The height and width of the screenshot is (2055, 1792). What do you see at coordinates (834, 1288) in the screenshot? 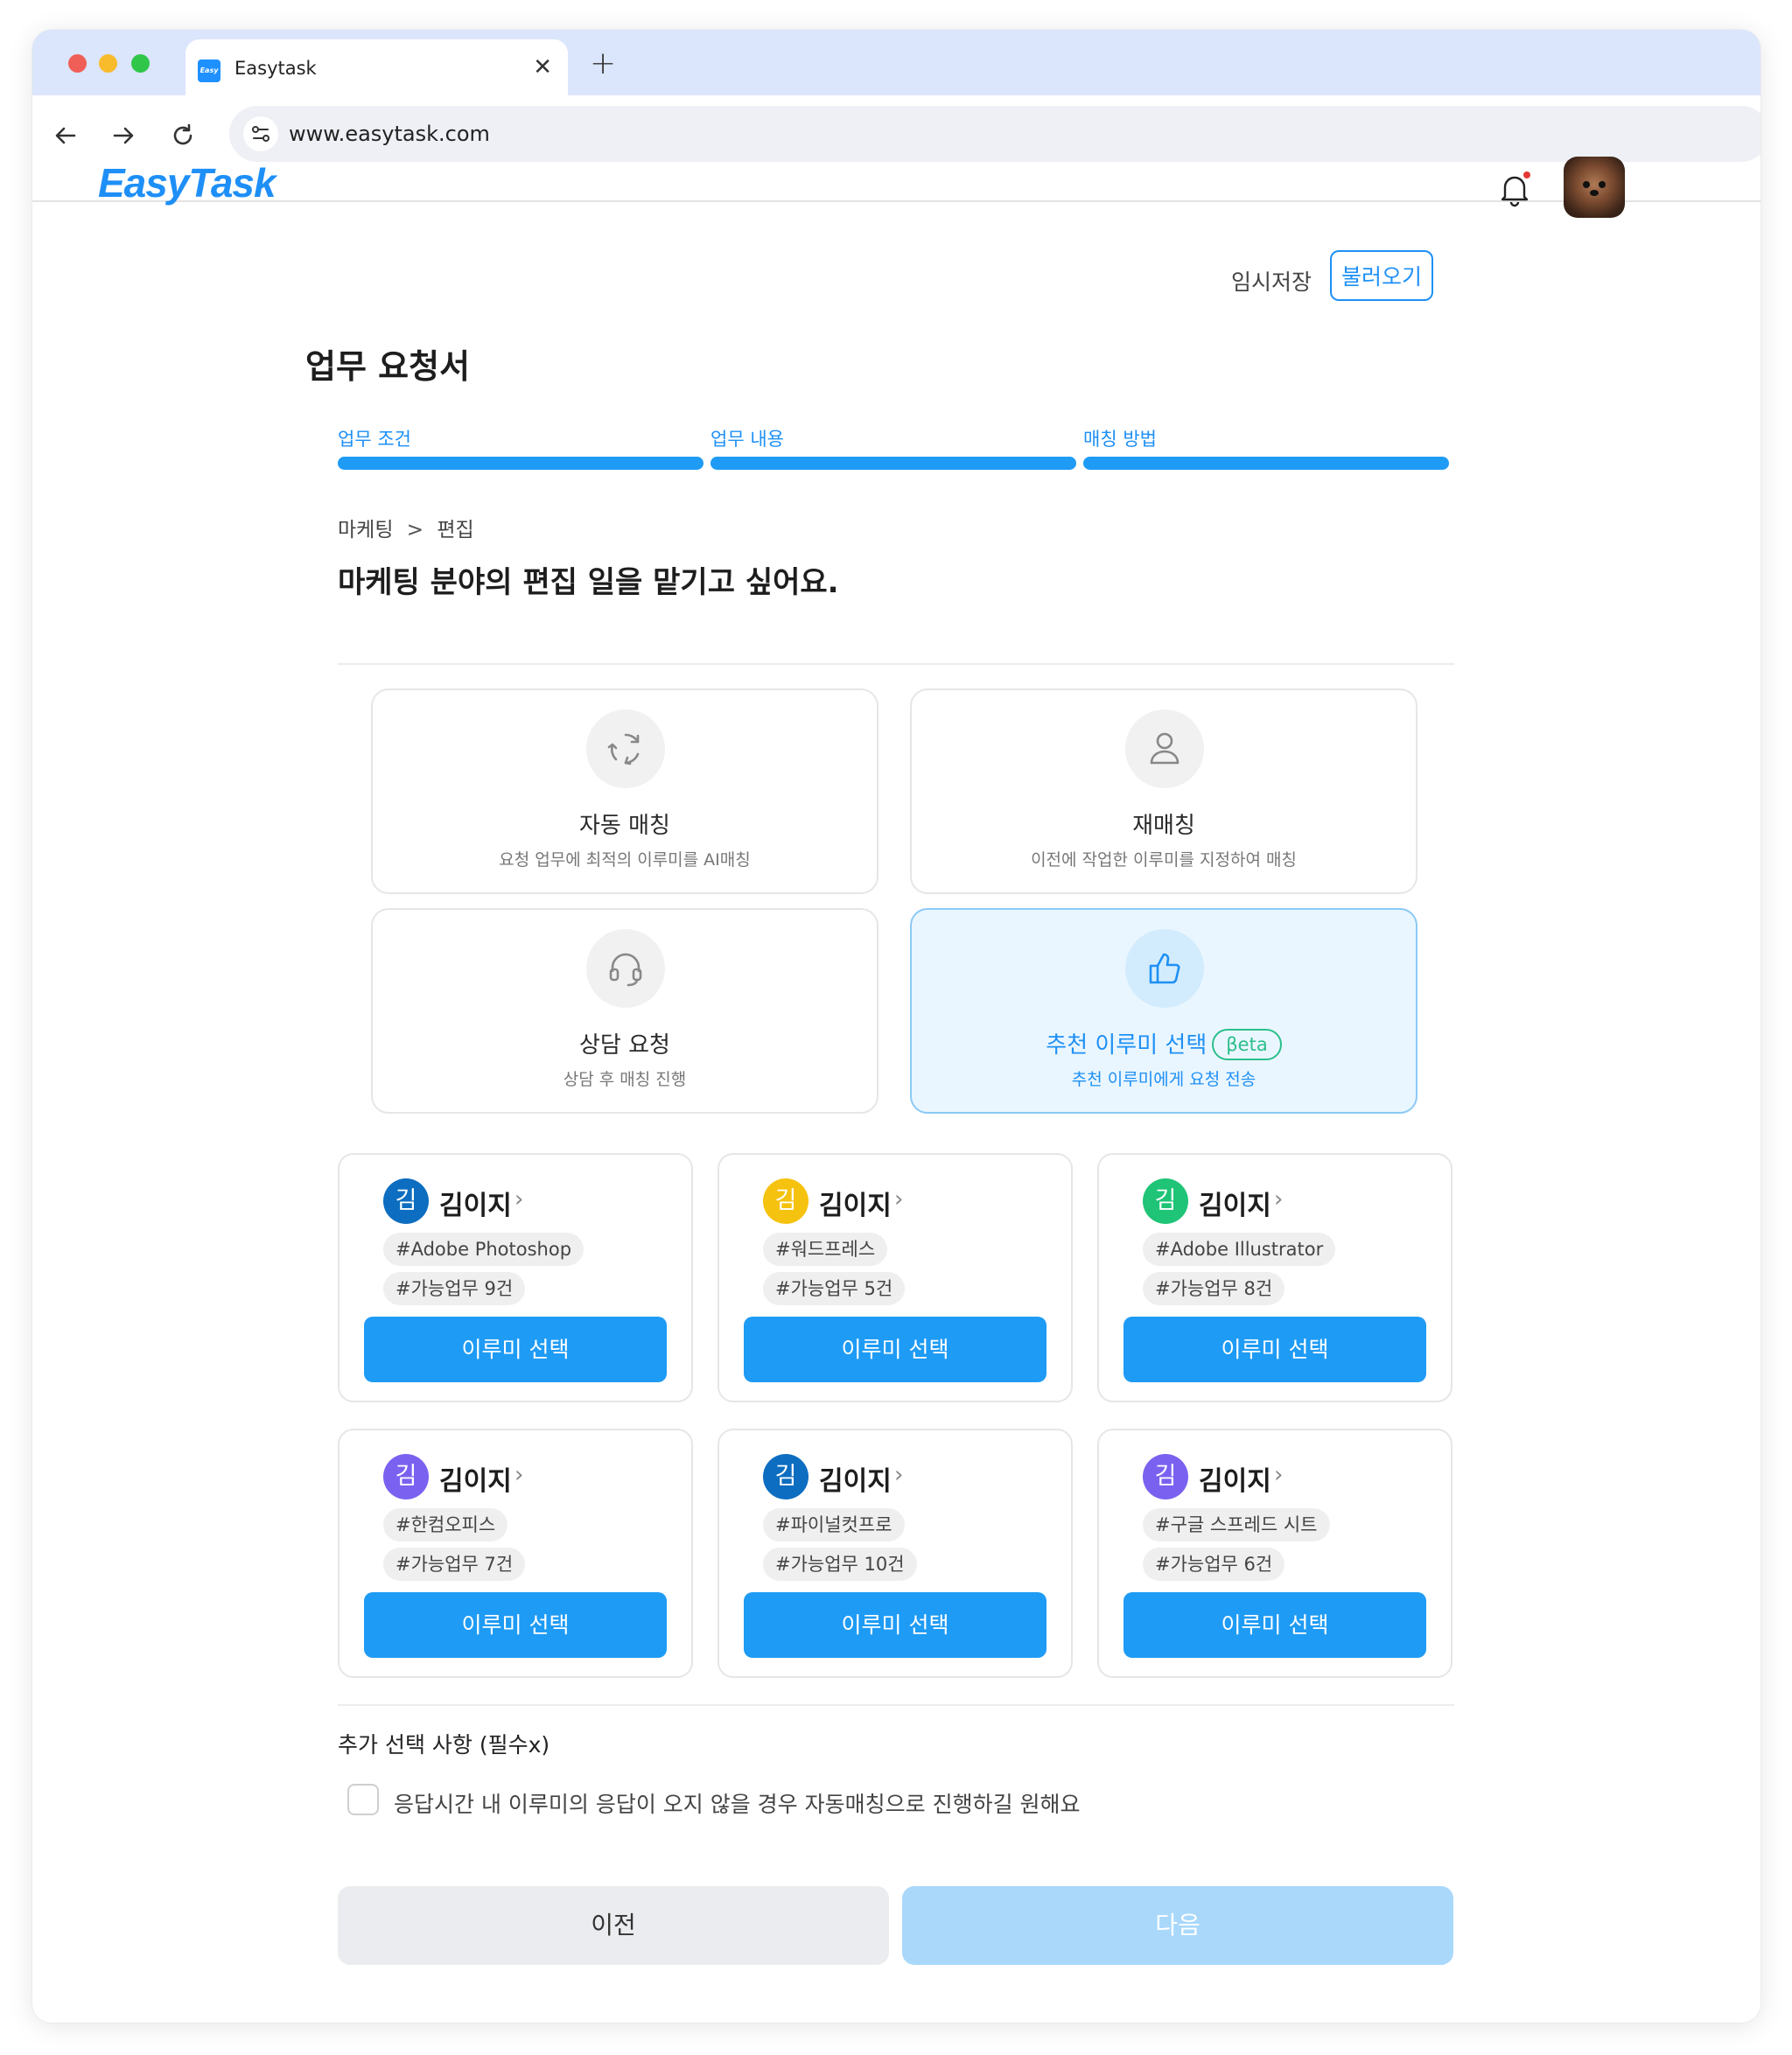
I see `available-count-tag: #가능업무 5건` at bounding box center [834, 1288].